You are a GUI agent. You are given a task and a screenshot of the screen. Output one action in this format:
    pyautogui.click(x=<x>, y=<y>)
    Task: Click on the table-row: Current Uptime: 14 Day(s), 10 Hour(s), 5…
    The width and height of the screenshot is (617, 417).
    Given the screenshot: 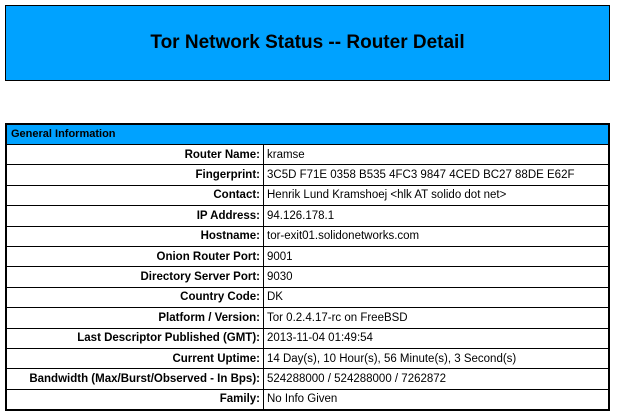 What is the action you would take?
    pyautogui.click(x=307, y=358)
    